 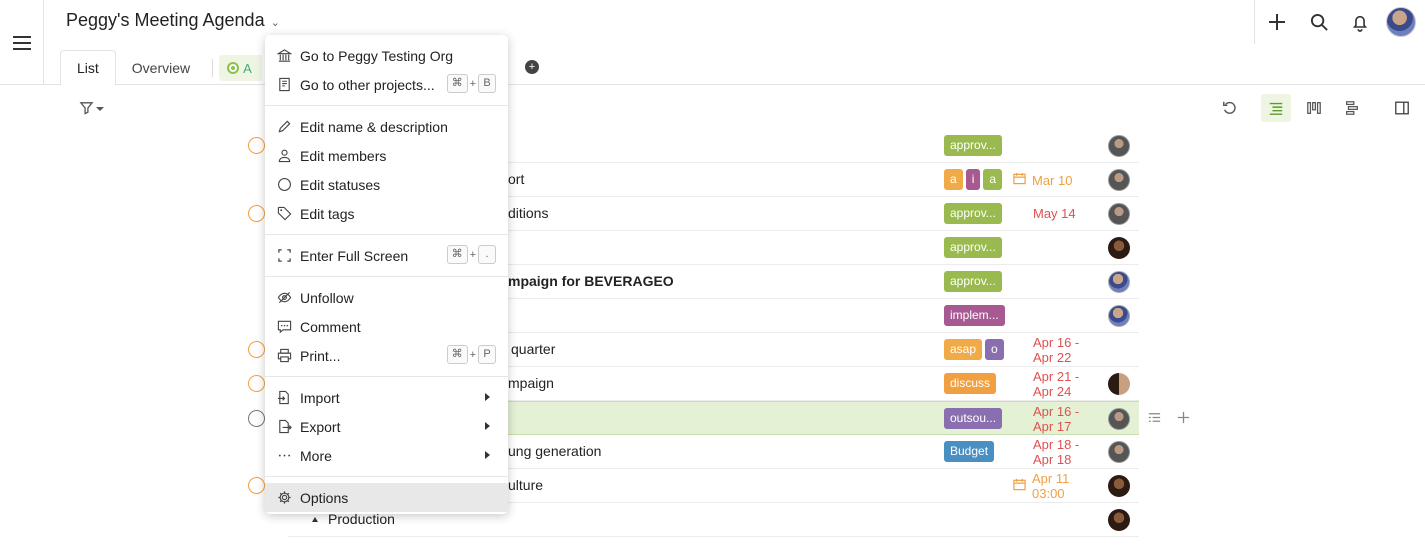 I want to click on tag-badge: o, so click(x=994, y=349).